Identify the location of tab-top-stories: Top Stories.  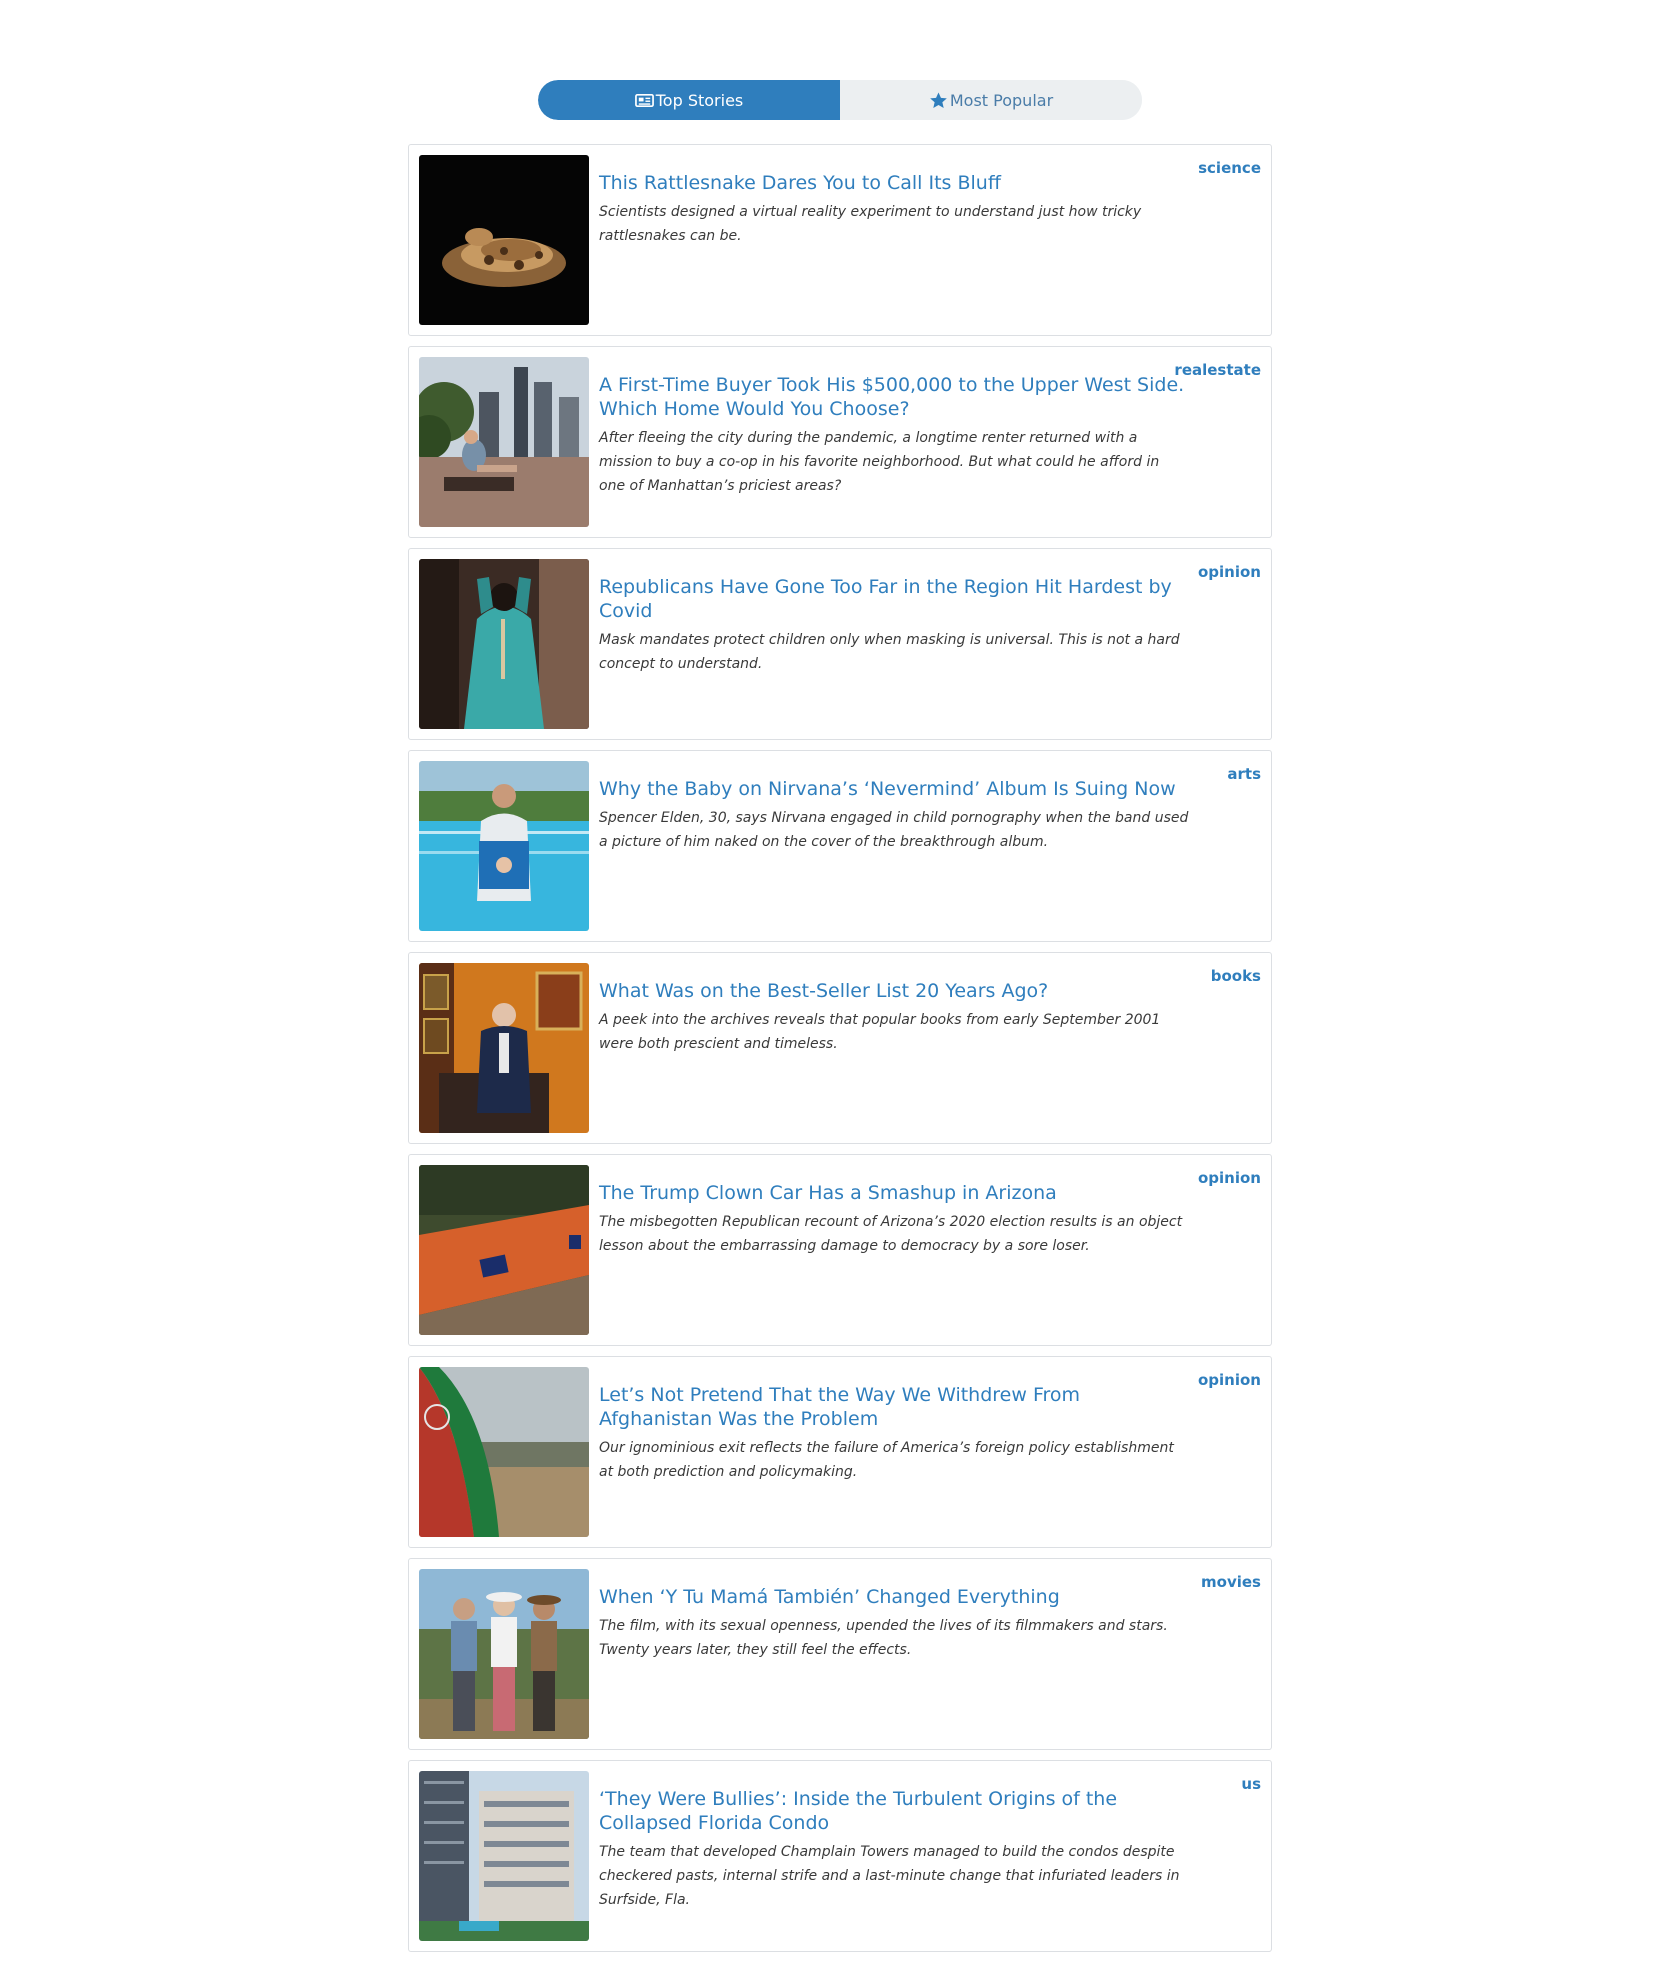
(689, 100).